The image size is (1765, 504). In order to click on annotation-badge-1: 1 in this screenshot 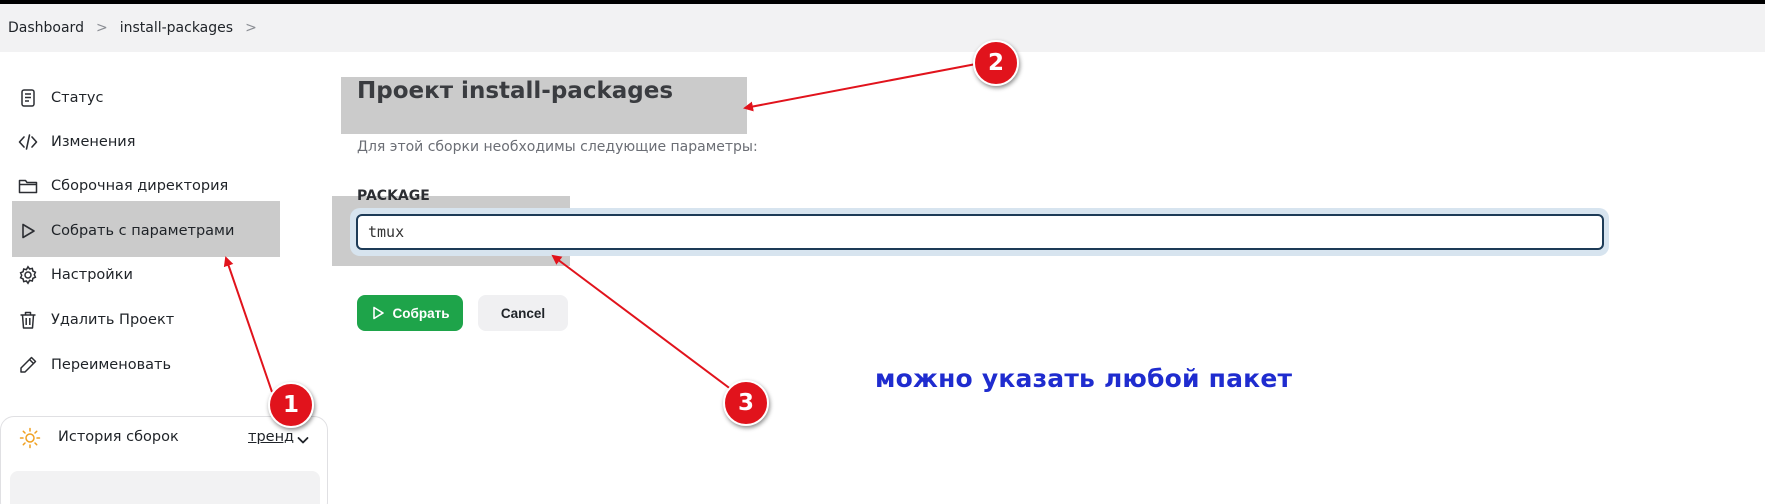, I will do `click(291, 405)`.